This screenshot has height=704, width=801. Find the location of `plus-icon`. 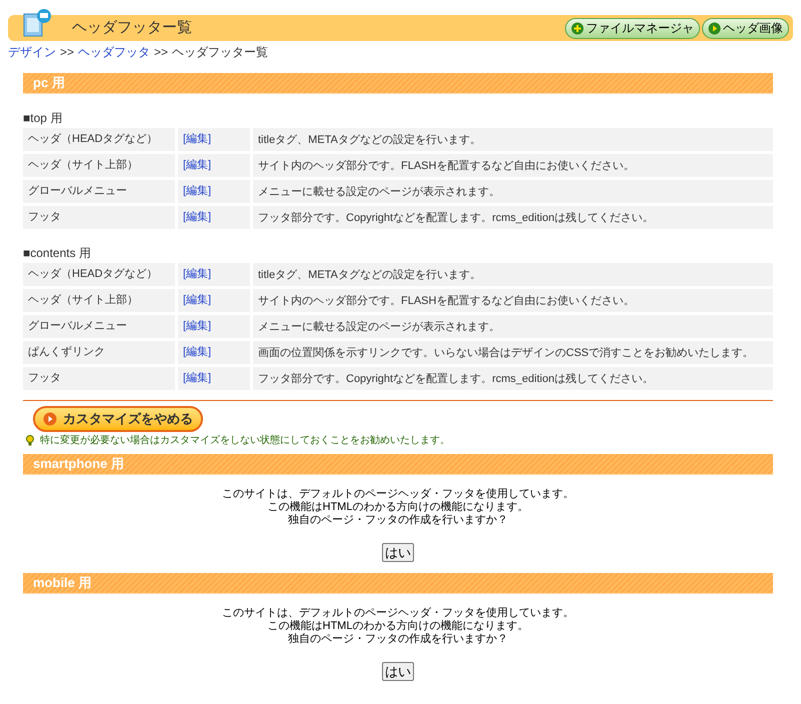

plus-icon is located at coordinates (577, 28).